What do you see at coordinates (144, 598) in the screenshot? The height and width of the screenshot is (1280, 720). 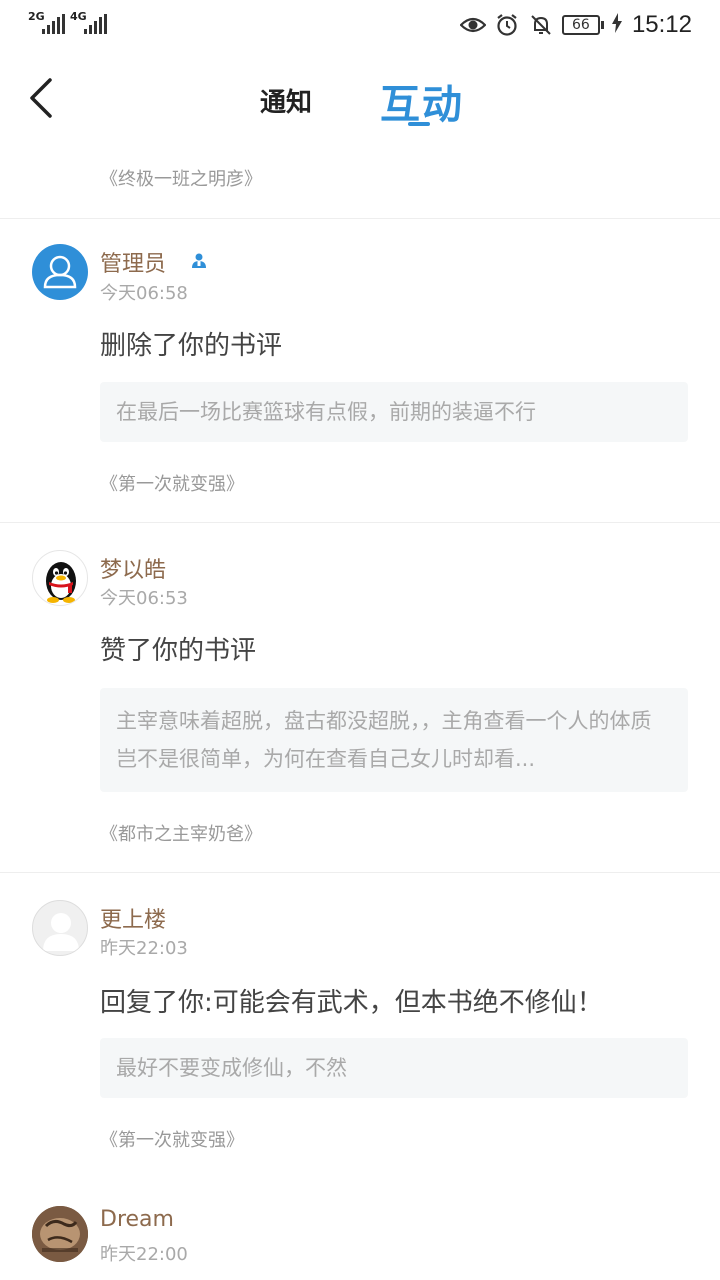 I see `timestamp: 今天06:53` at bounding box center [144, 598].